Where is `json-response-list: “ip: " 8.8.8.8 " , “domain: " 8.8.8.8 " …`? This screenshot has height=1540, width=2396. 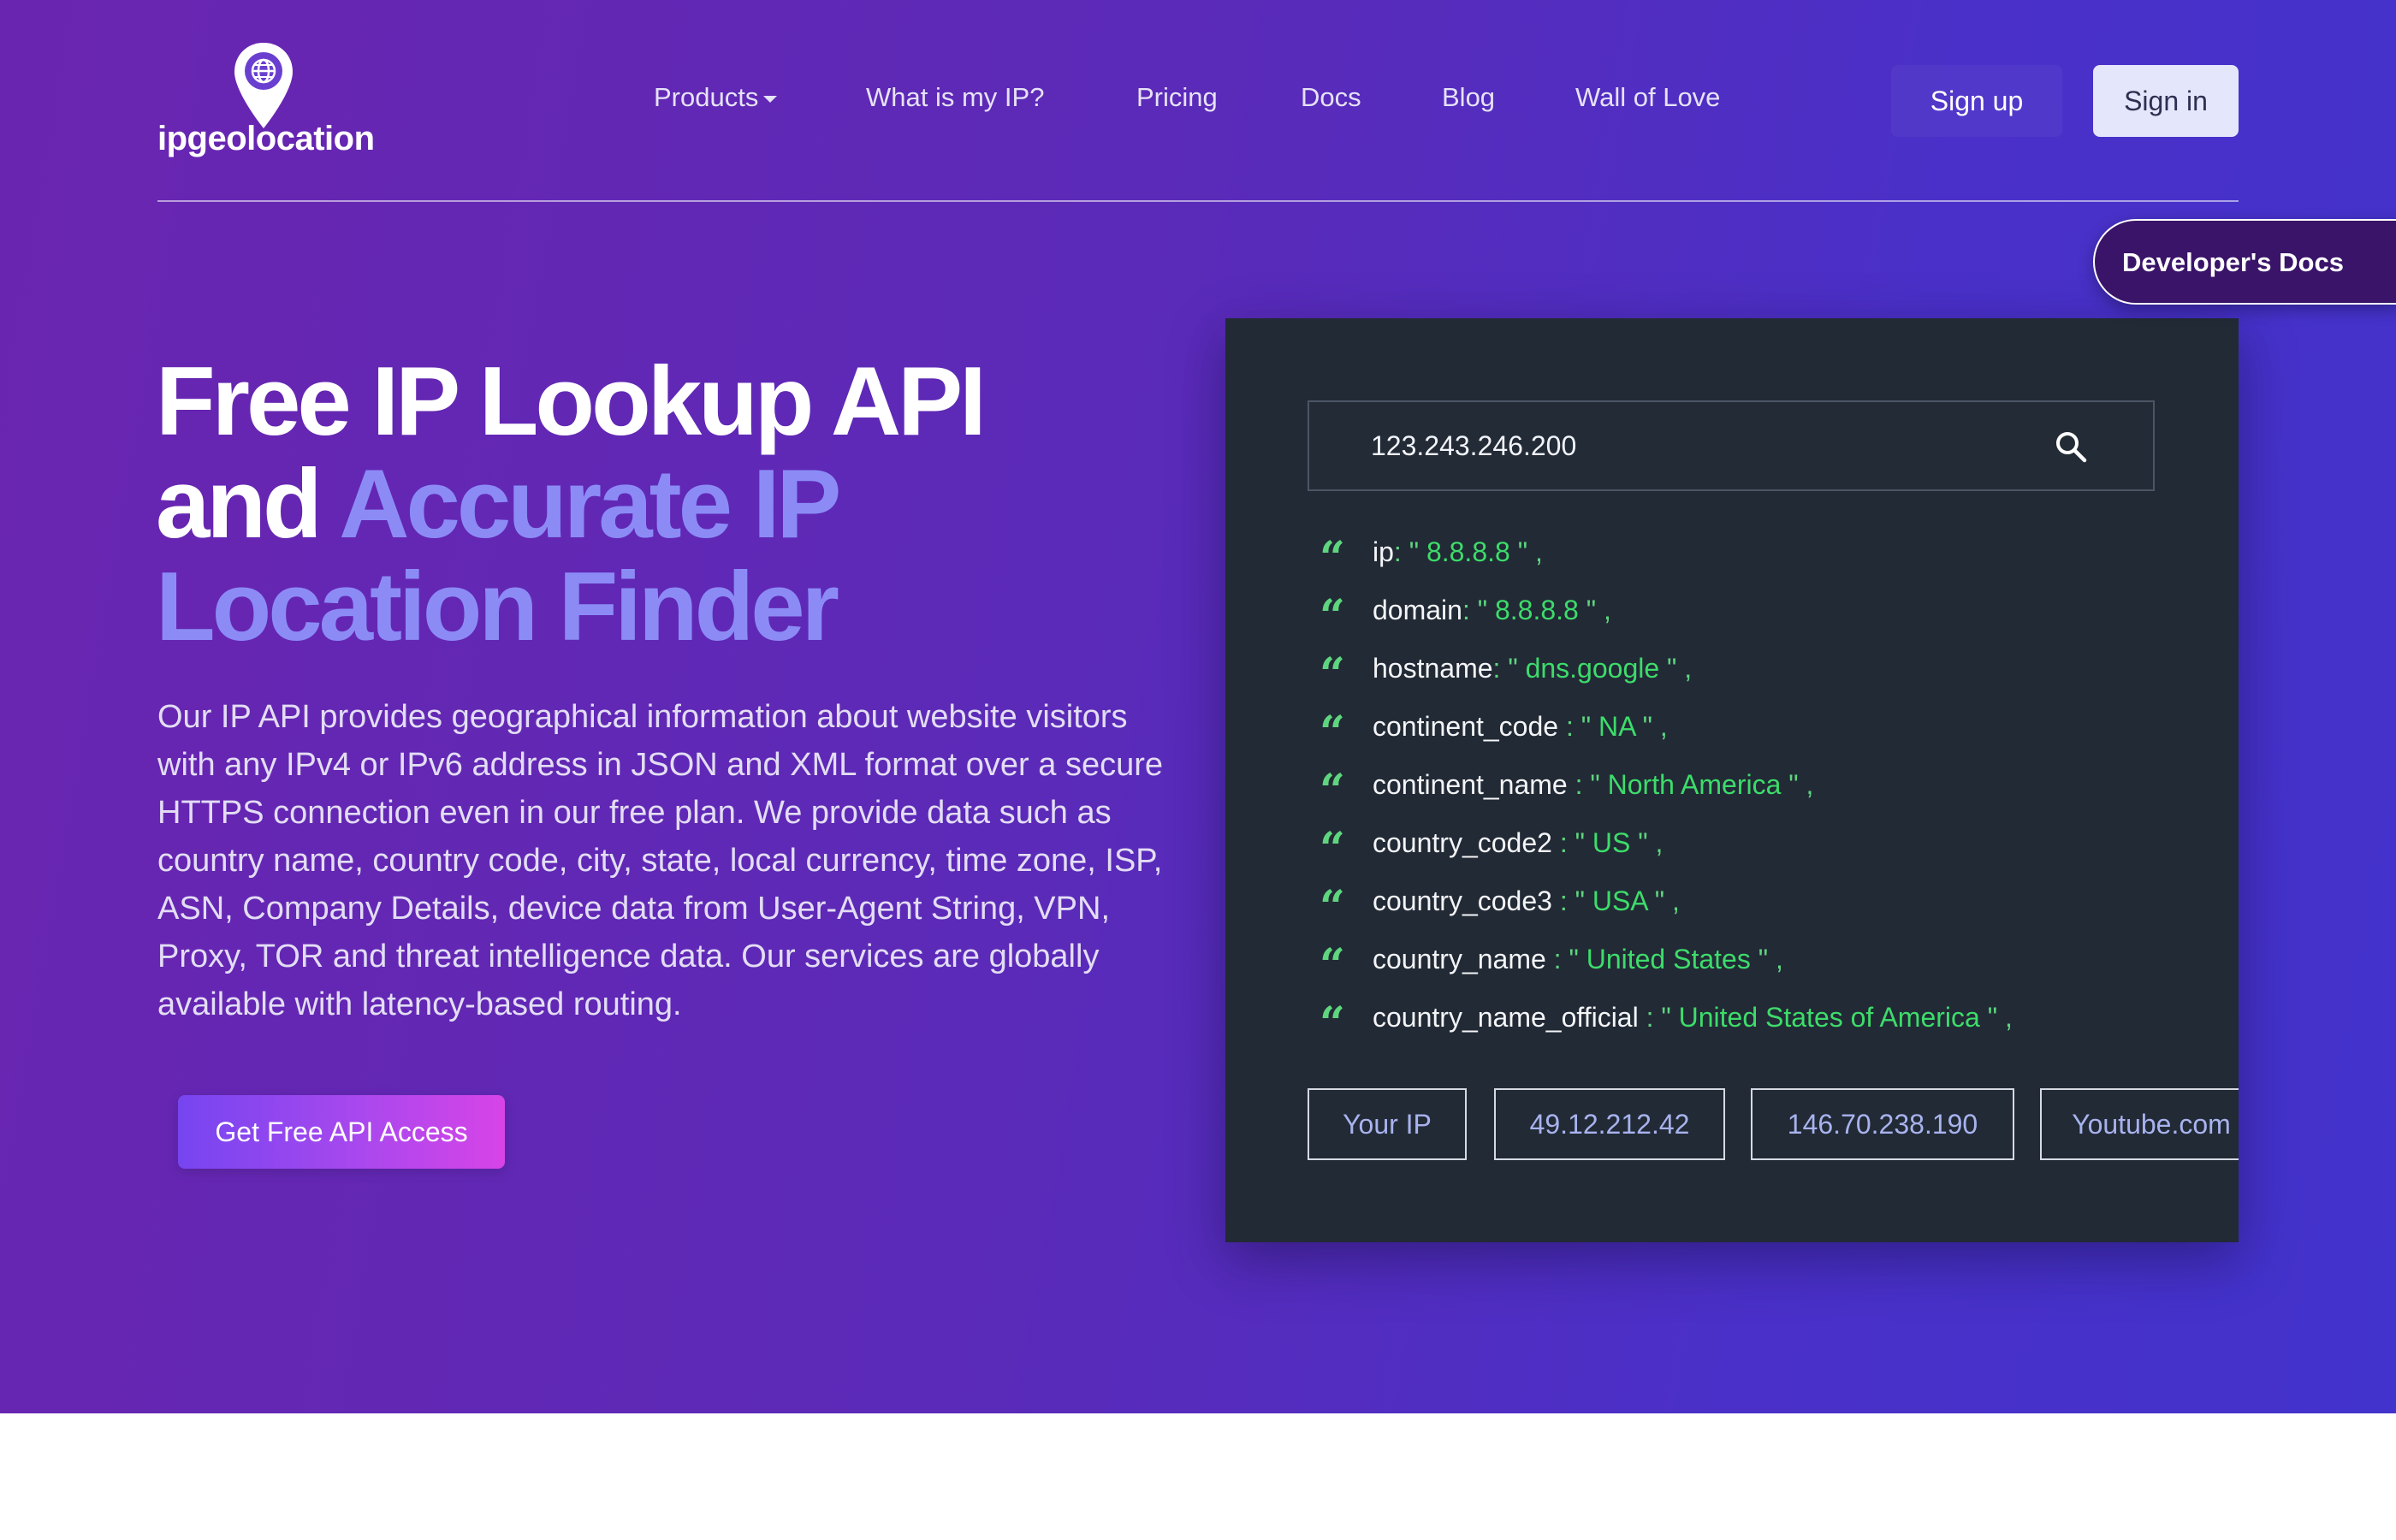
json-response-list: “ip: " 8.8.8.8 " , “domain: " 8.8.8.8 " … is located at coordinates (1747, 794).